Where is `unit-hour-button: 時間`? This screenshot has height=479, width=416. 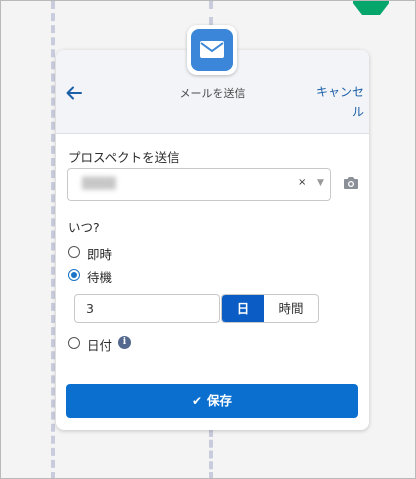 unit-hour-button: 時間 is located at coordinates (291, 308).